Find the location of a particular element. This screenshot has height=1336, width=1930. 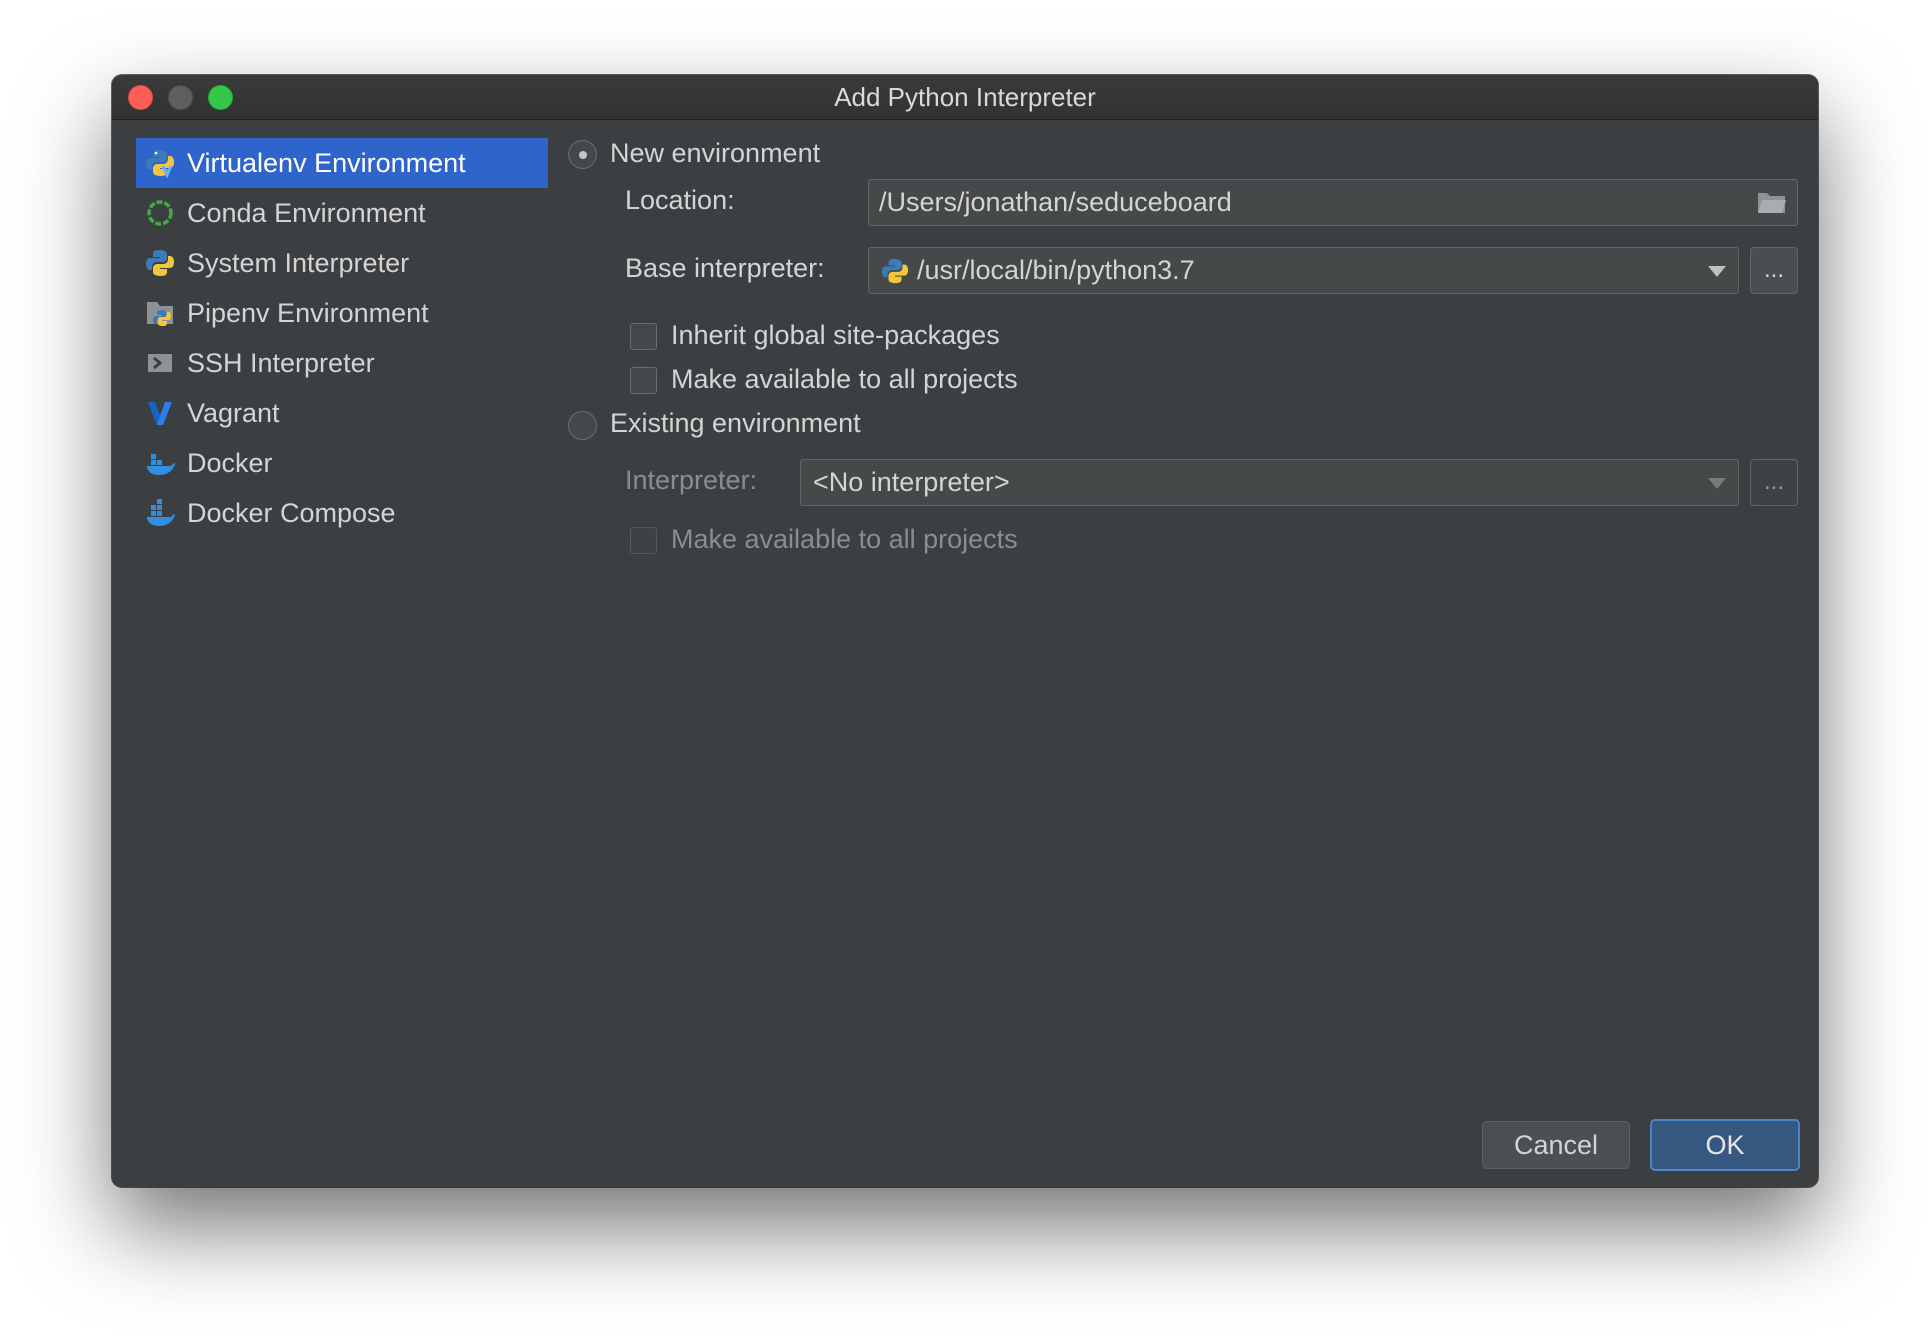

sidebar-item-ssh-interpreter: SSH Interpreter is located at coordinates (342, 363).